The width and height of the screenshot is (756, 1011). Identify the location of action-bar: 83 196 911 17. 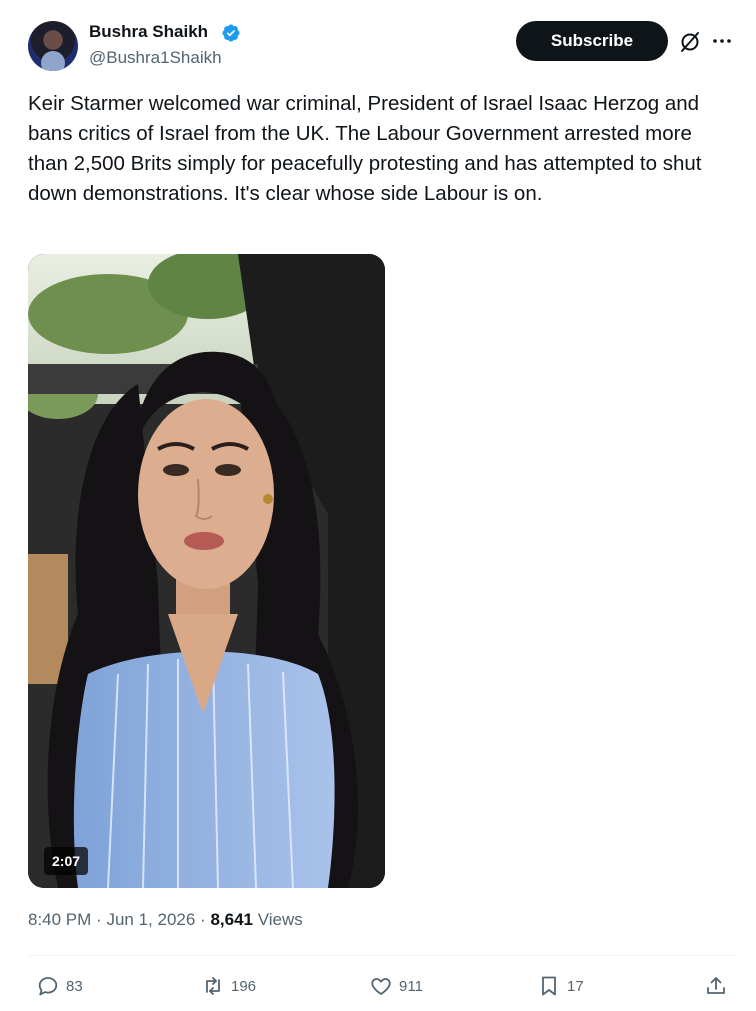
(378, 986).